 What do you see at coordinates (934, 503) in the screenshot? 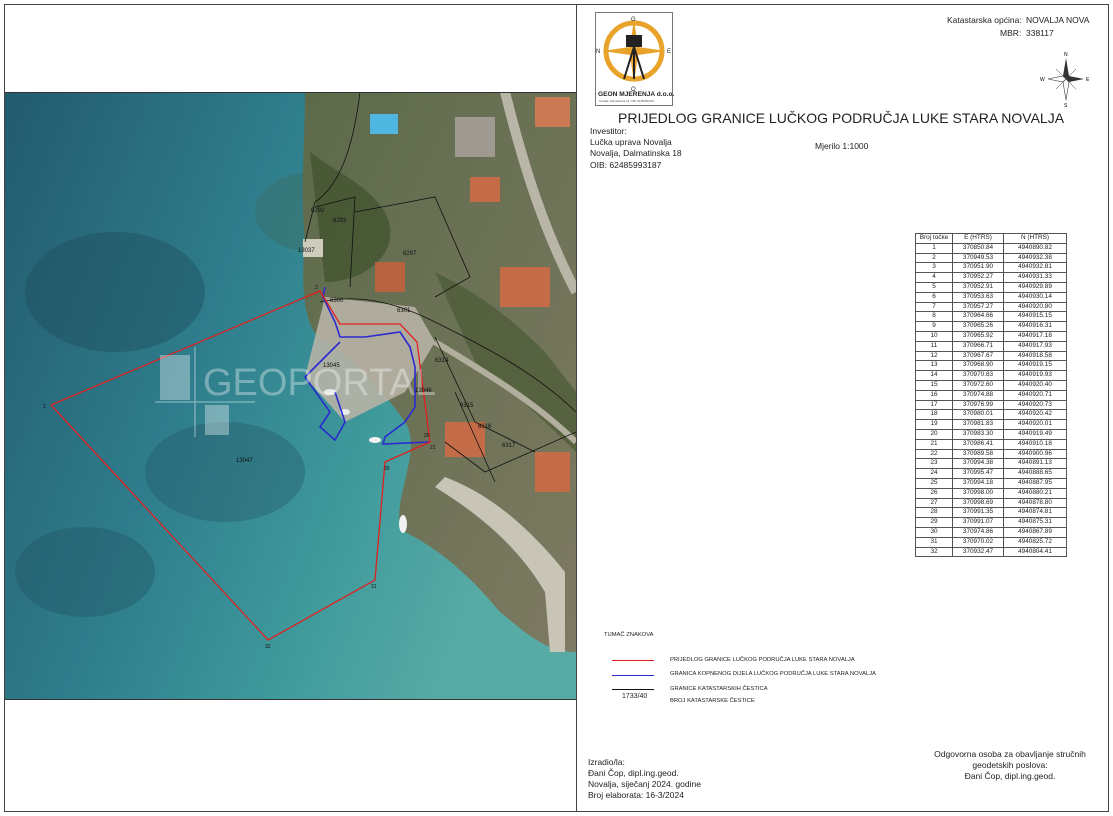
I see `table-cell: 27` at bounding box center [934, 503].